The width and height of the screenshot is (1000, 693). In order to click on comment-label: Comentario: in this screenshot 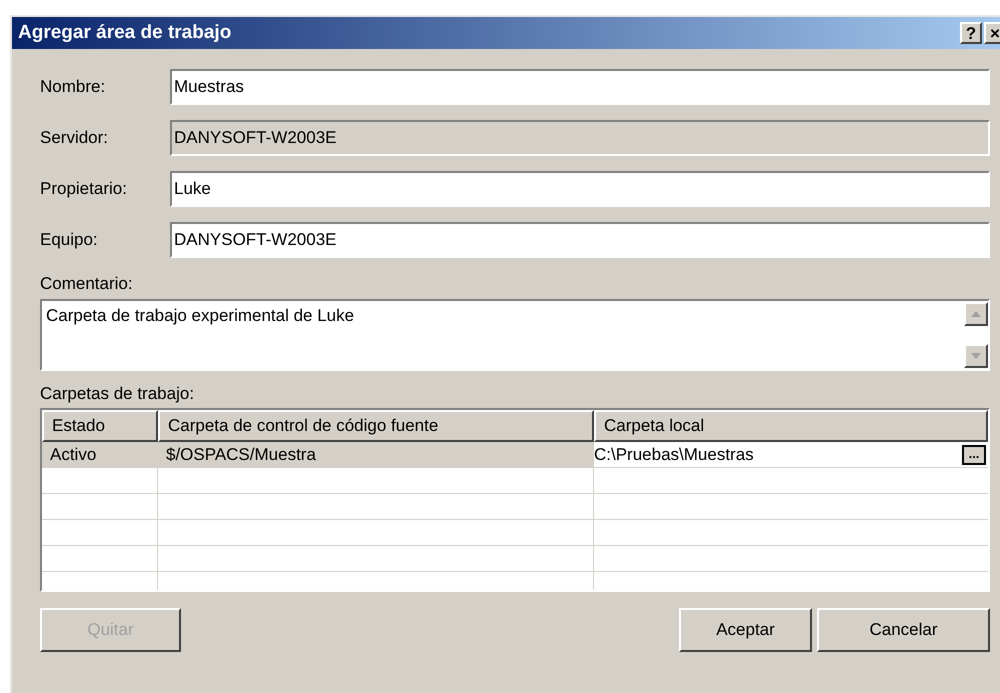, I will do `click(87, 284)`.